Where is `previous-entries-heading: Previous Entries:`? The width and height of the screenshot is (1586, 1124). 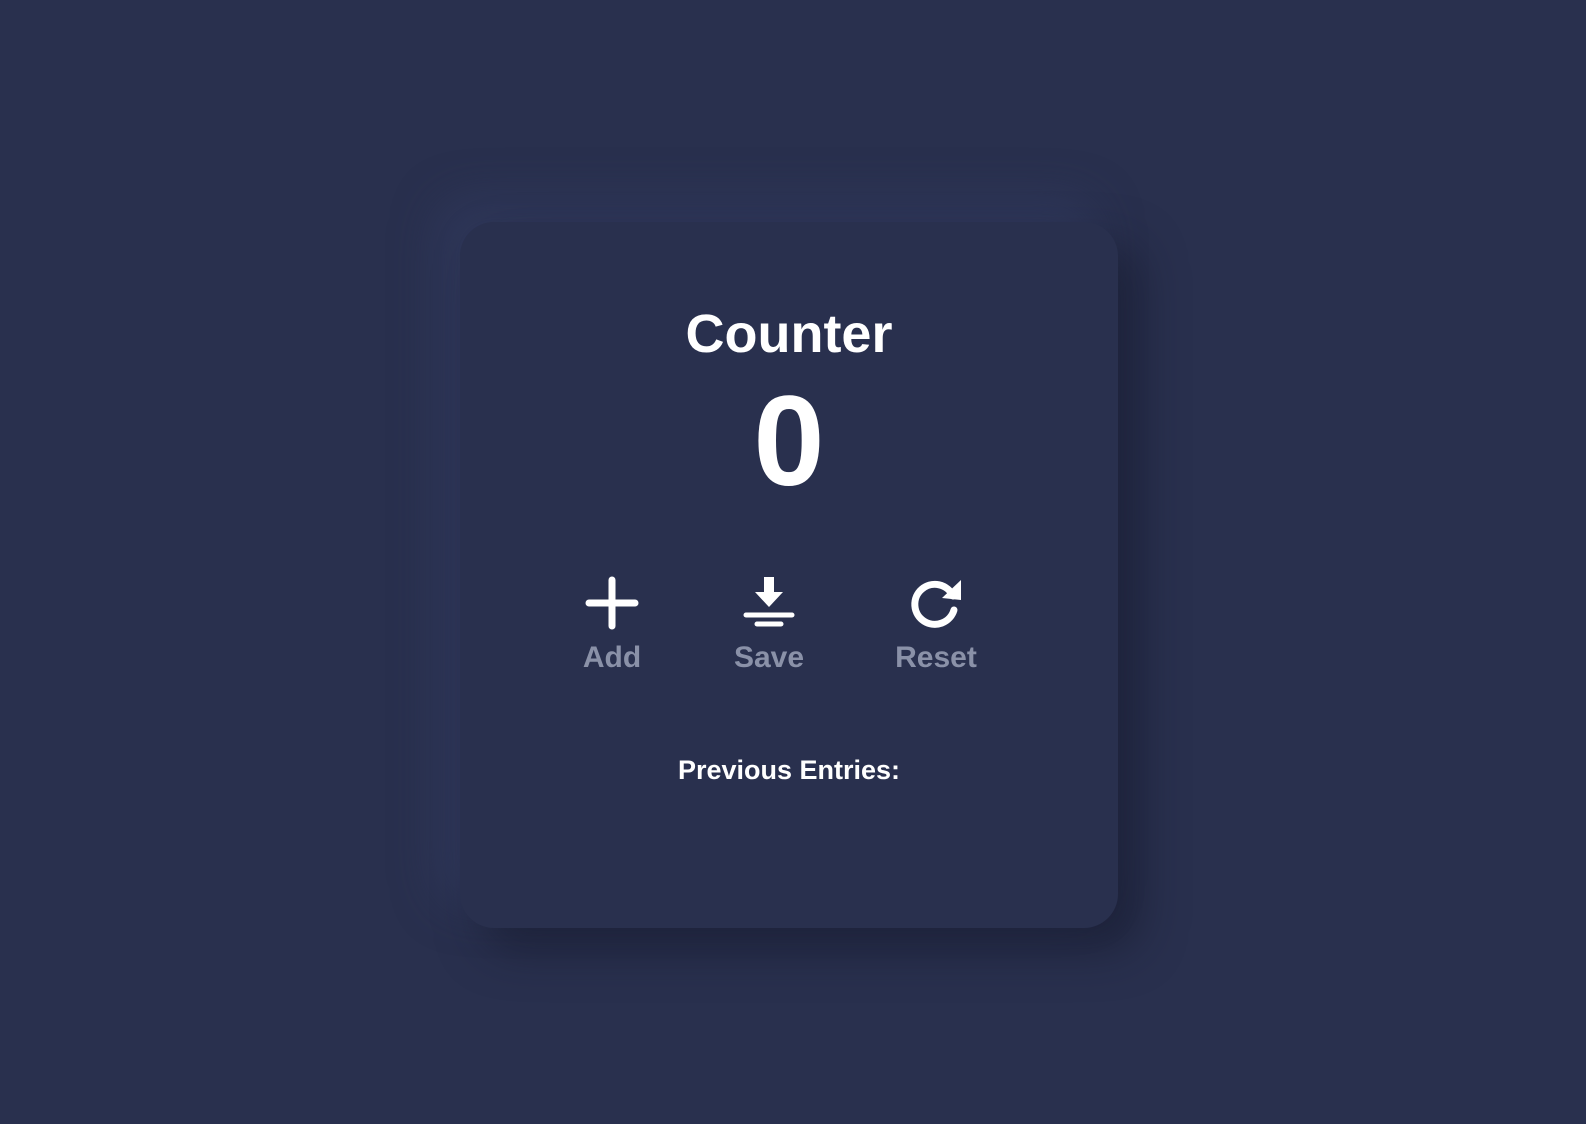
previous-entries-heading: Previous Entries: is located at coordinates (789, 770).